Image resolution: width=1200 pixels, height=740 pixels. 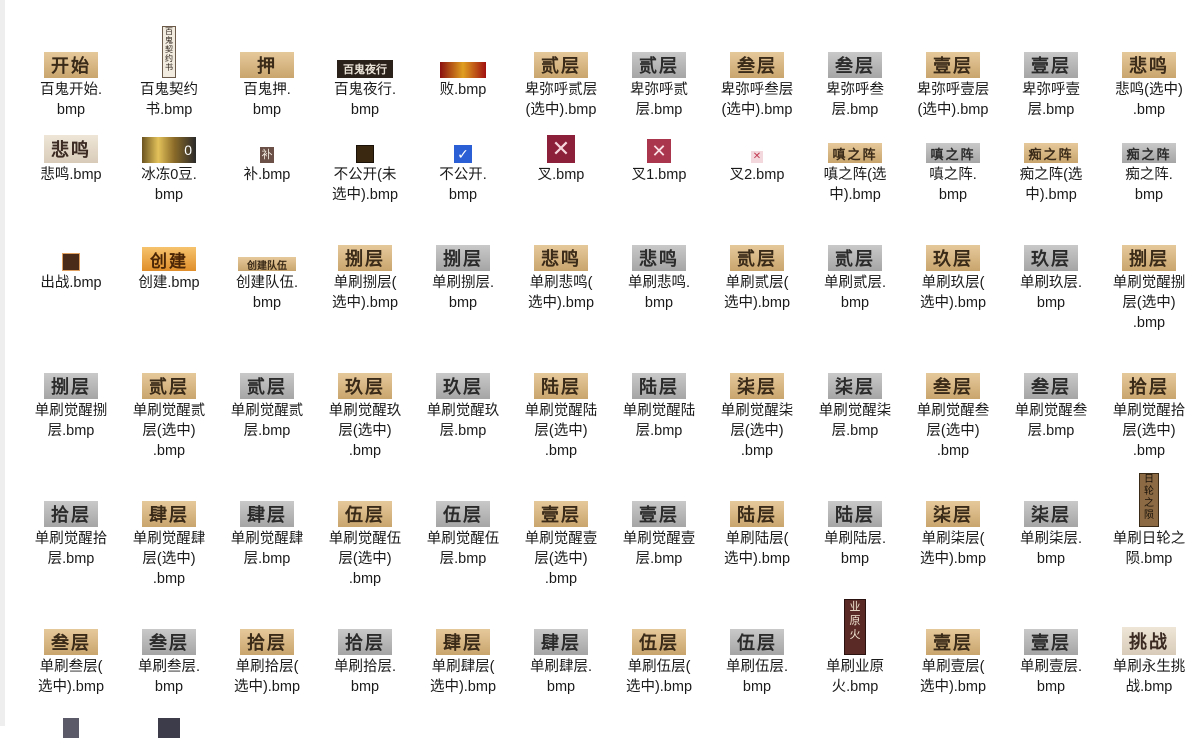 What do you see at coordinates (757, 274) in the screenshot?
I see `file-item: 贰层 单刷贰层( 选中).bmp` at bounding box center [757, 274].